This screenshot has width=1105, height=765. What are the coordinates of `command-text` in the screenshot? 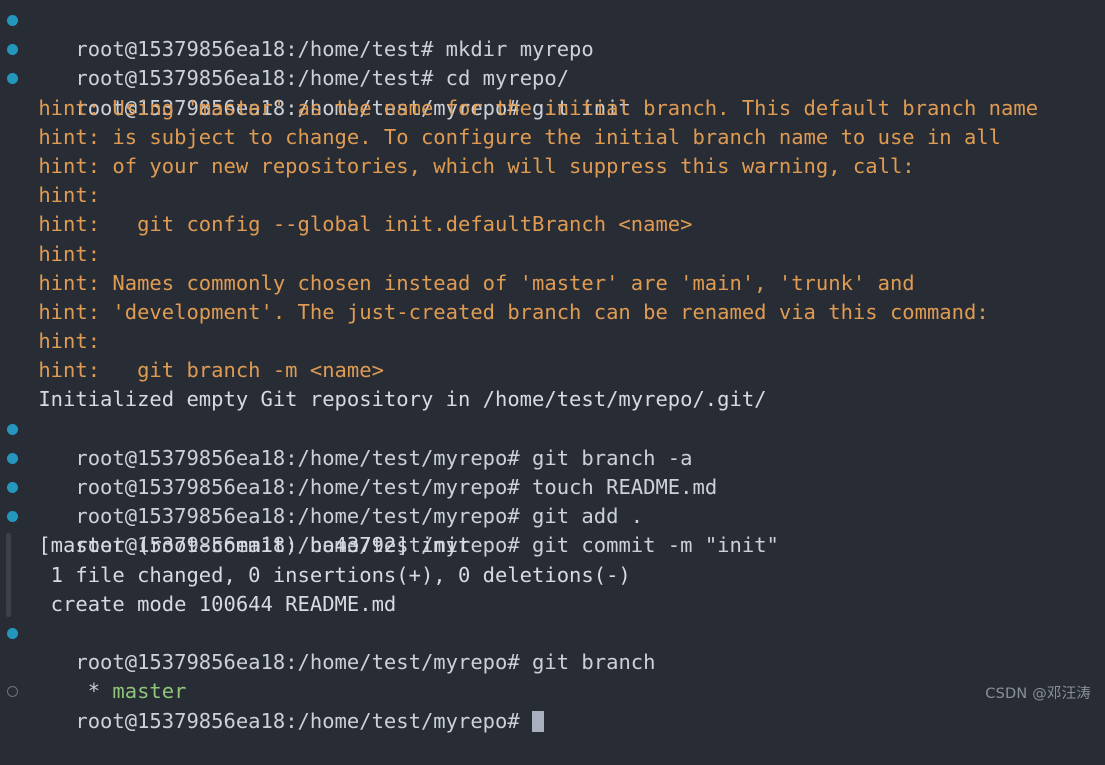 It's located at (526, 721).